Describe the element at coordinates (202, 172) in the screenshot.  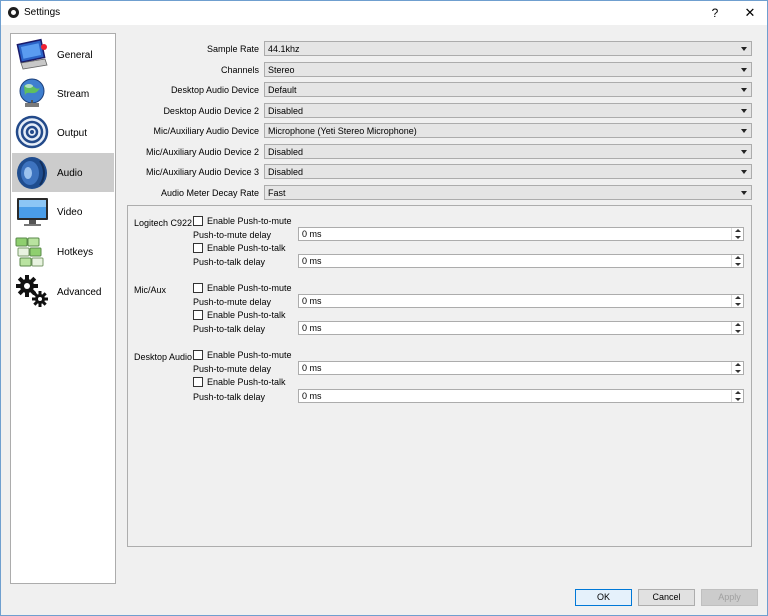
I see `mic-aux-device-3-label: Mic/Auxiliary Audio Device 3` at that location.